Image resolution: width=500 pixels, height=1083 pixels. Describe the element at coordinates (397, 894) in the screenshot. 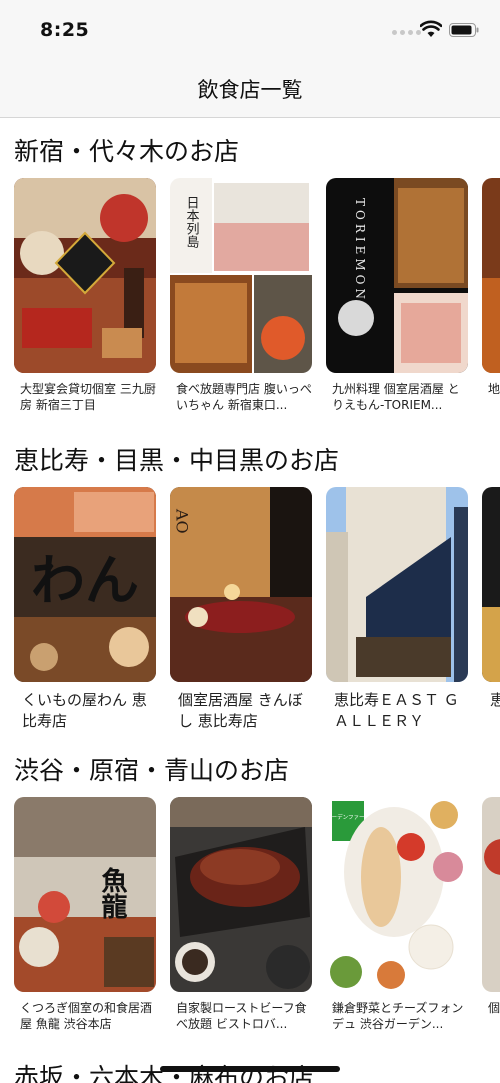

I see `restaurant-photo: ガーデンファーム` at that location.